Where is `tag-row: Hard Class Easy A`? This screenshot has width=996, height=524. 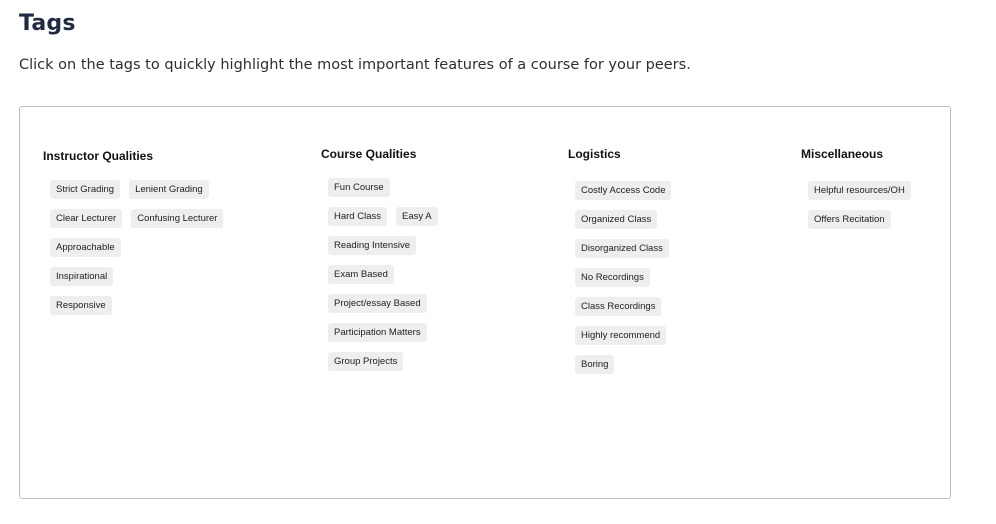
tag-row: Hard Class Easy A is located at coordinates (379, 216).